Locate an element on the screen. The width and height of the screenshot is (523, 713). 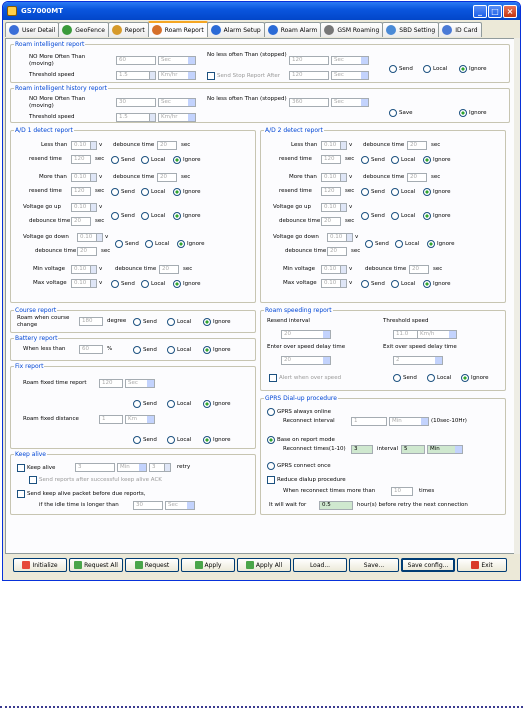
no-more-often-unit-select: Sec is located at coordinates (177, 60).